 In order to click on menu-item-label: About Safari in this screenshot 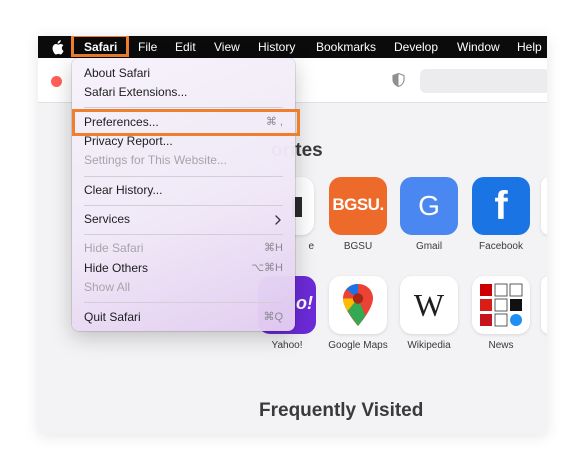, I will do `click(117, 73)`.